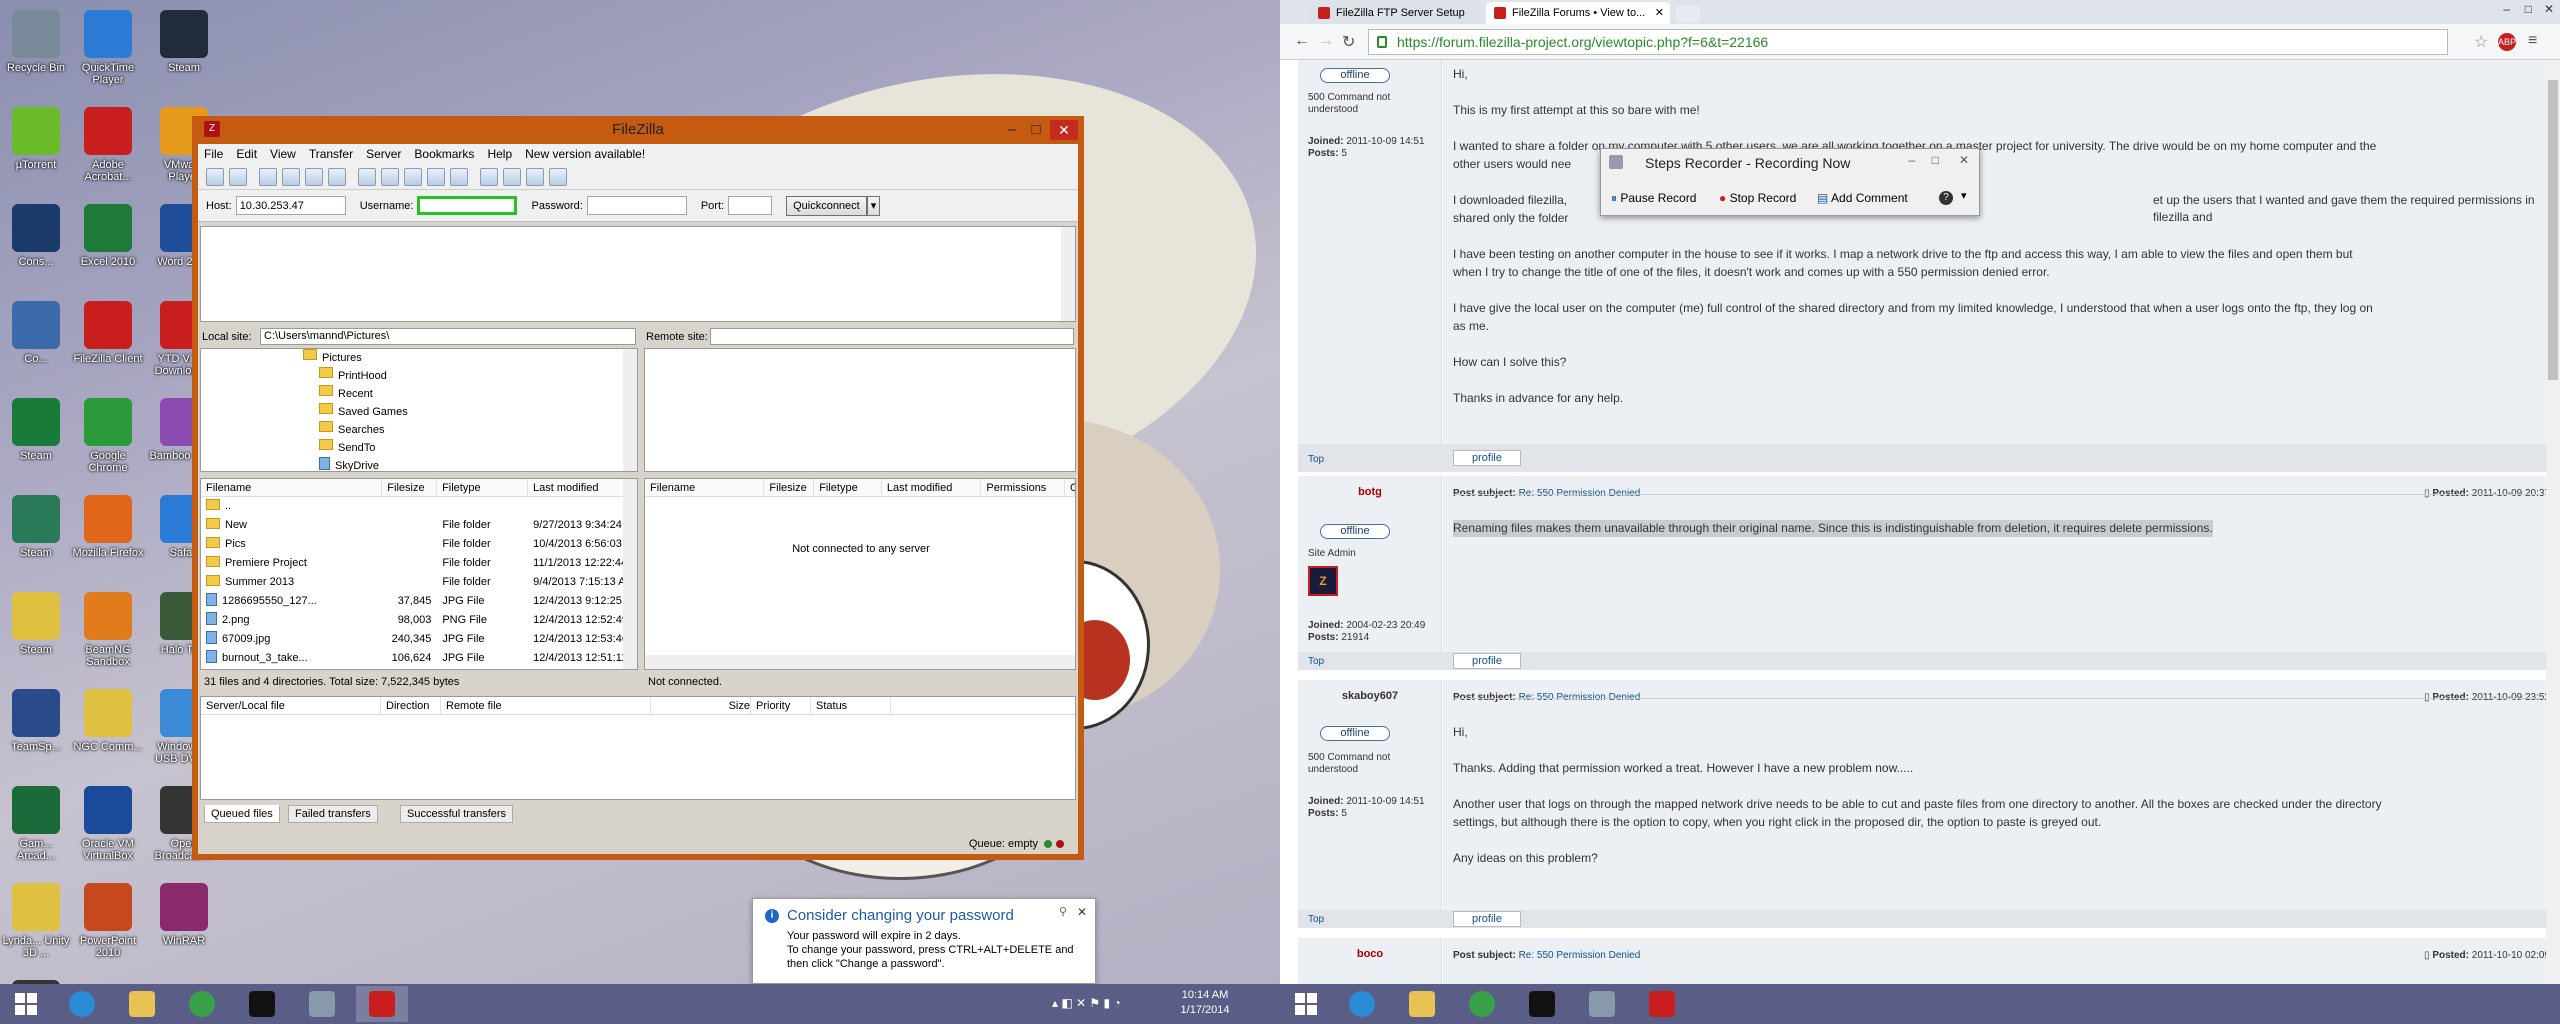 The width and height of the screenshot is (2560, 1024). Describe the element at coordinates (419, 376) in the screenshot. I see `tree-item: PrintHood` at that location.